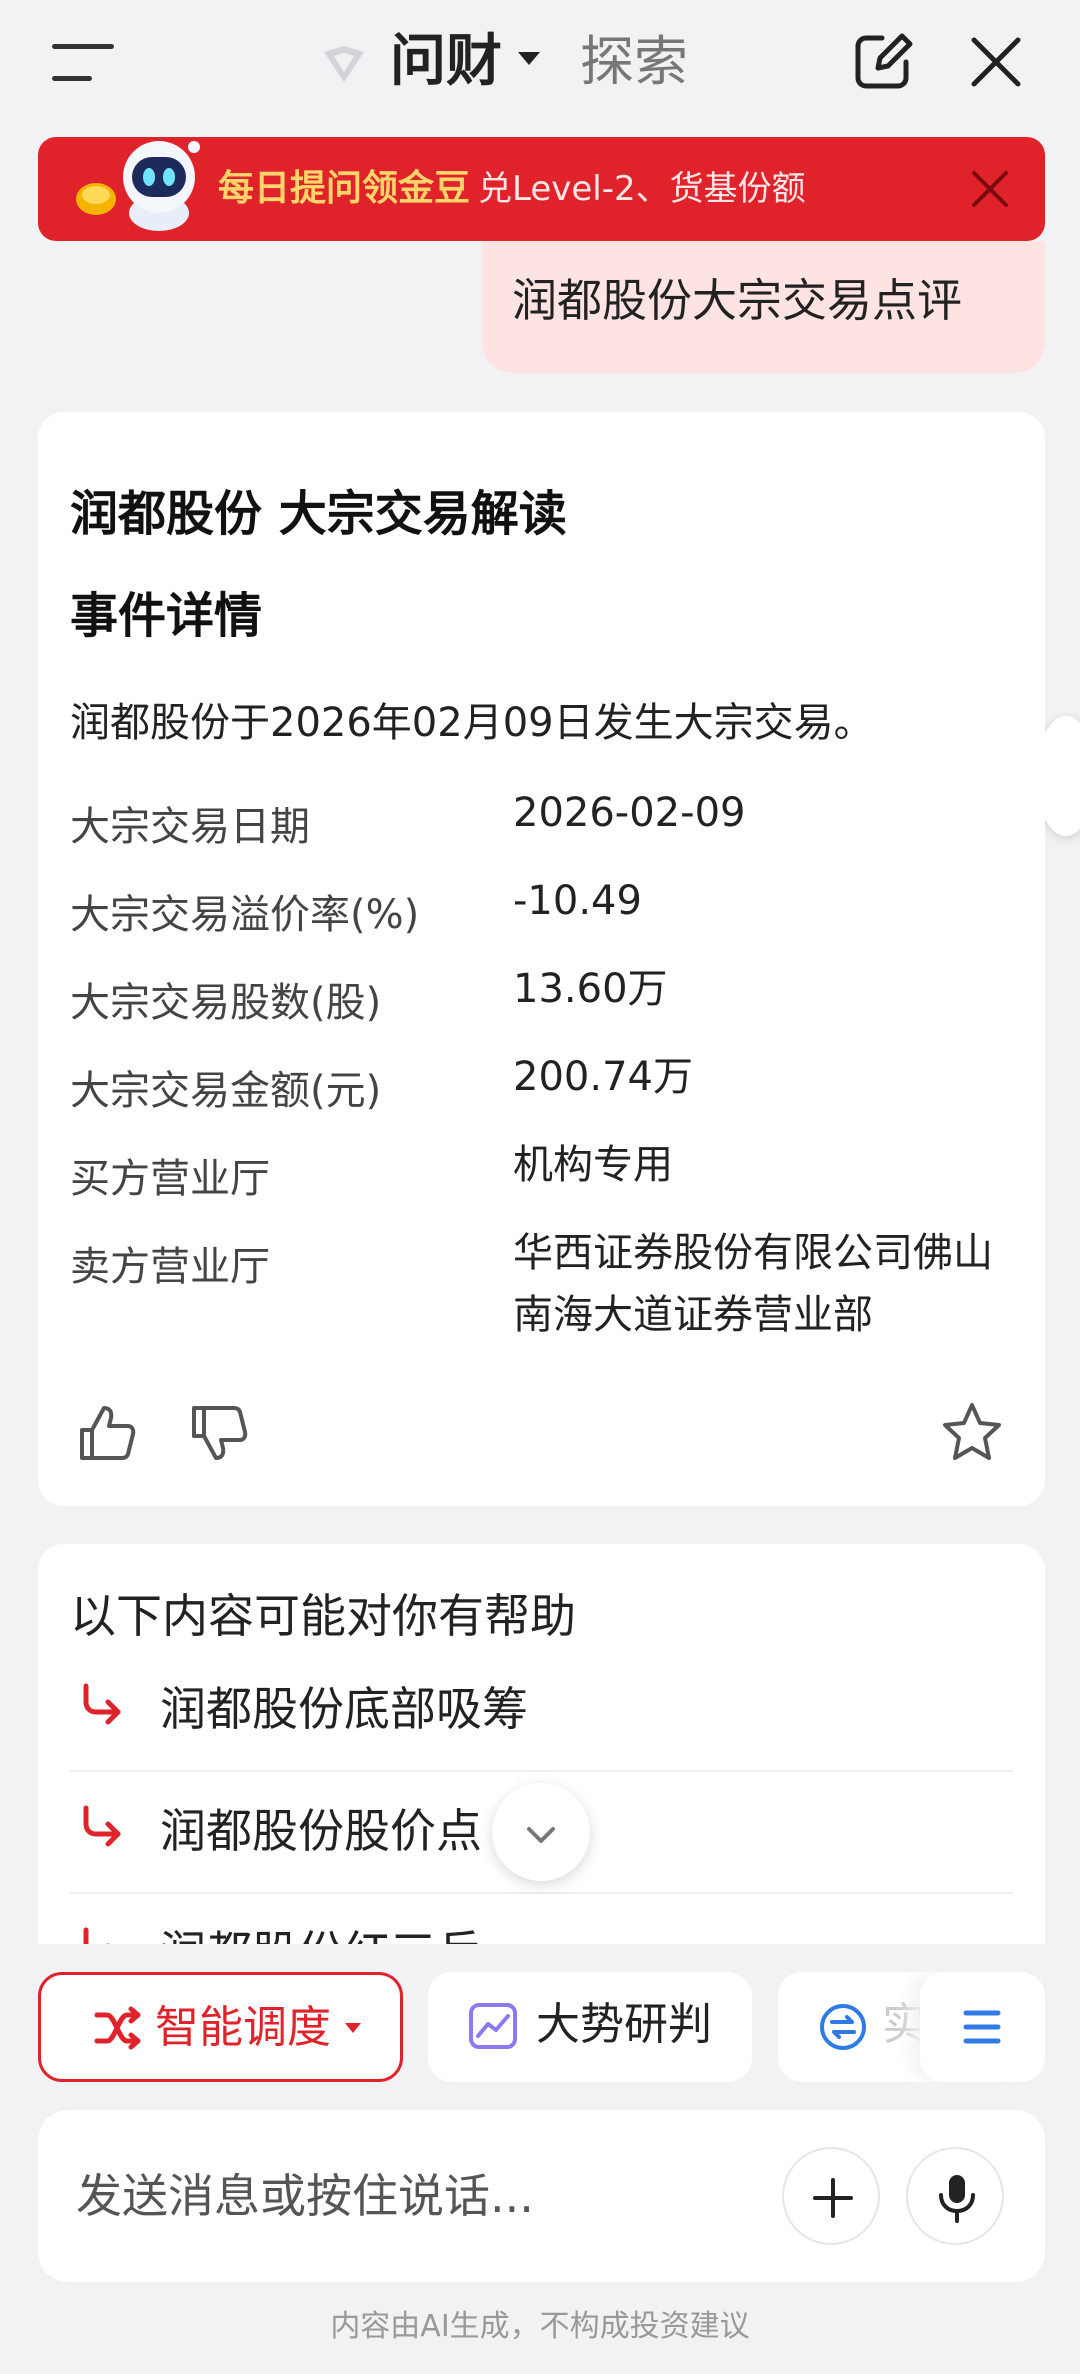  Describe the element at coordinates (972, 1432) in the screenshot. I see `star-icon` at that location.